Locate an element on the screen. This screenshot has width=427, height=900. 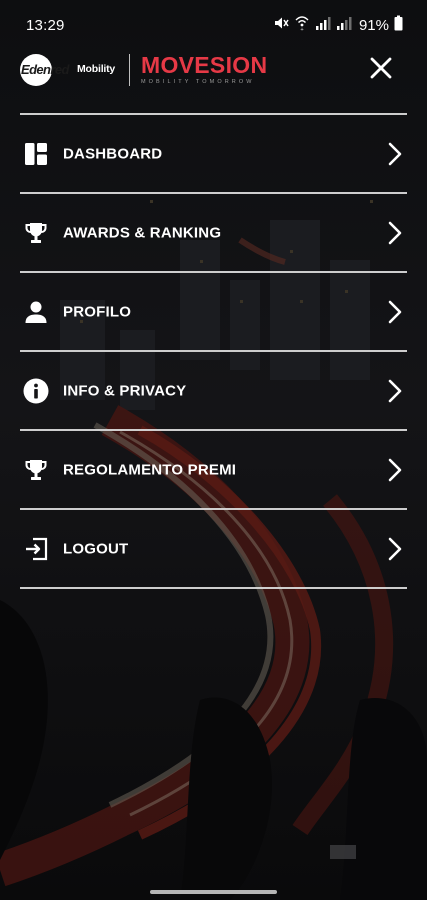
menu-item-label: INFO & PRIVACY is located at coordinates (125, 390).